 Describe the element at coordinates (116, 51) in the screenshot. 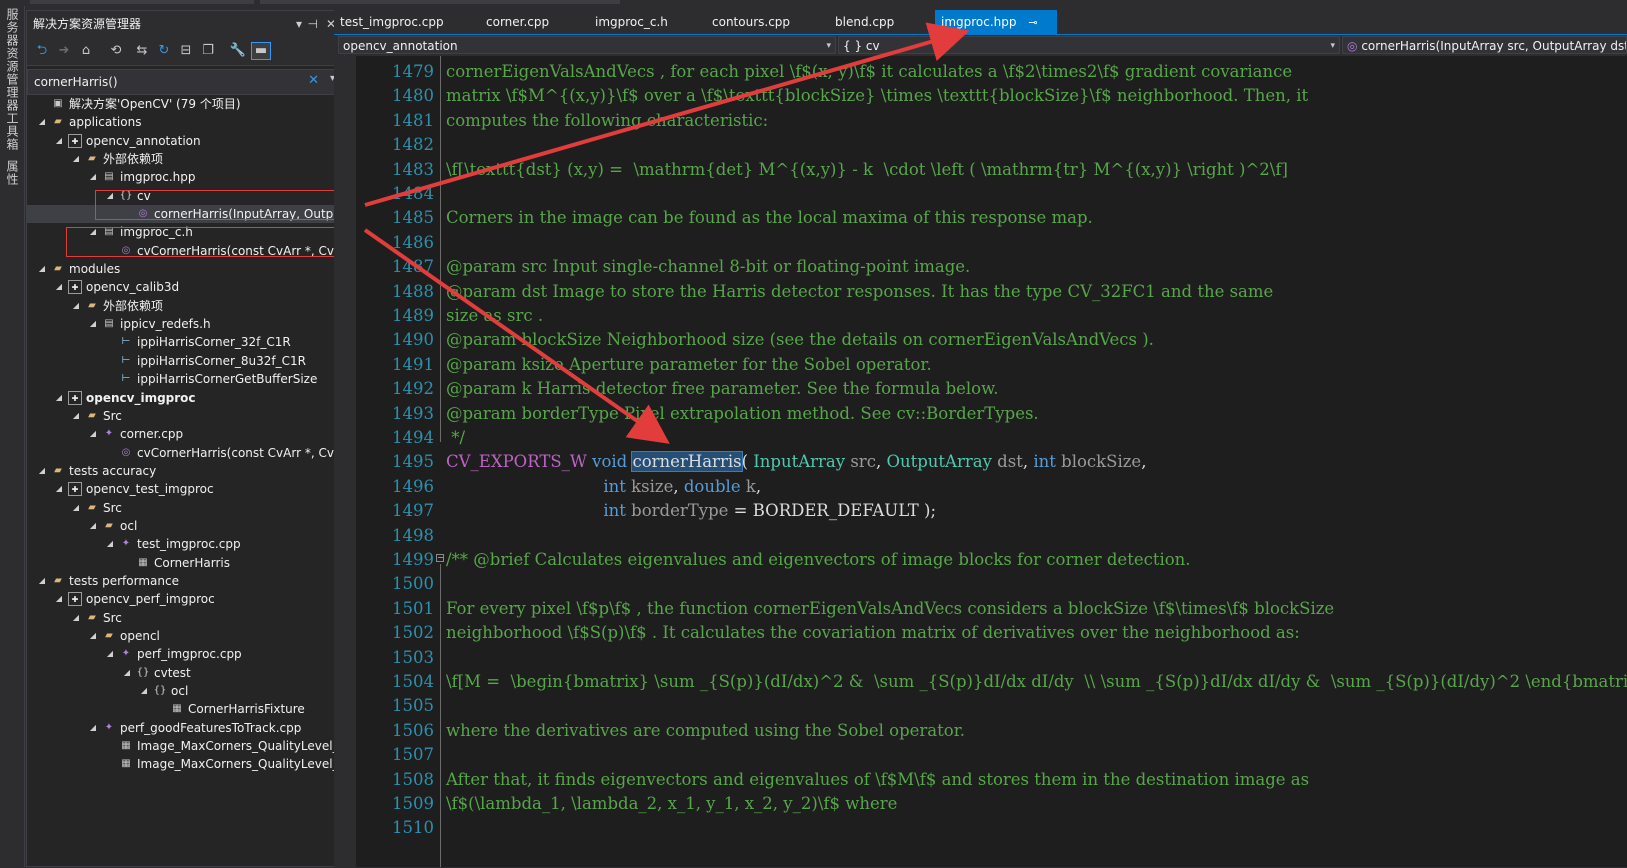

I see `history-icon: ⟲` at that location.